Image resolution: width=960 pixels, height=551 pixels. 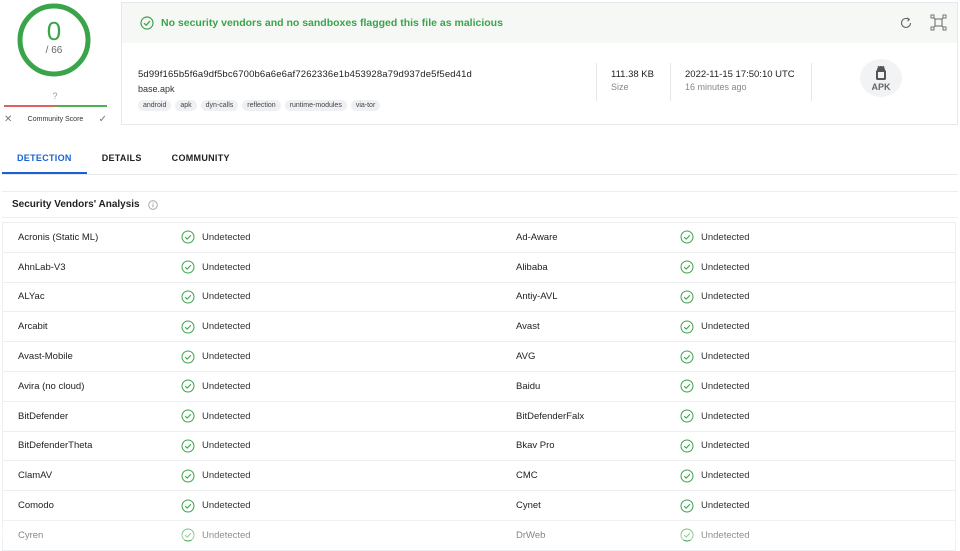 What do you see at coordinates (31, 297) in the screenshot?
I see `vendor-name: ALYac` at bounding box center [31, 297].